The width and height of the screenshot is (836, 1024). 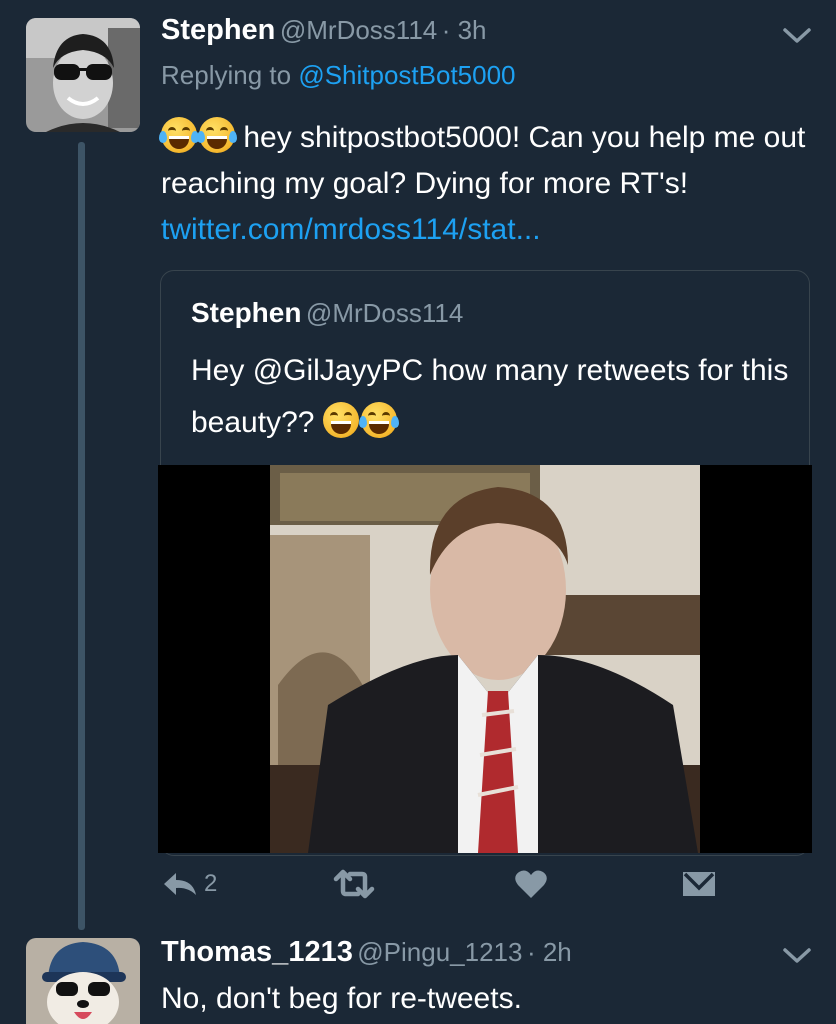 I want to click on tweet-header: Thomas_1213 @Pingu_1213 · 2h, so click(x=366, y=952).